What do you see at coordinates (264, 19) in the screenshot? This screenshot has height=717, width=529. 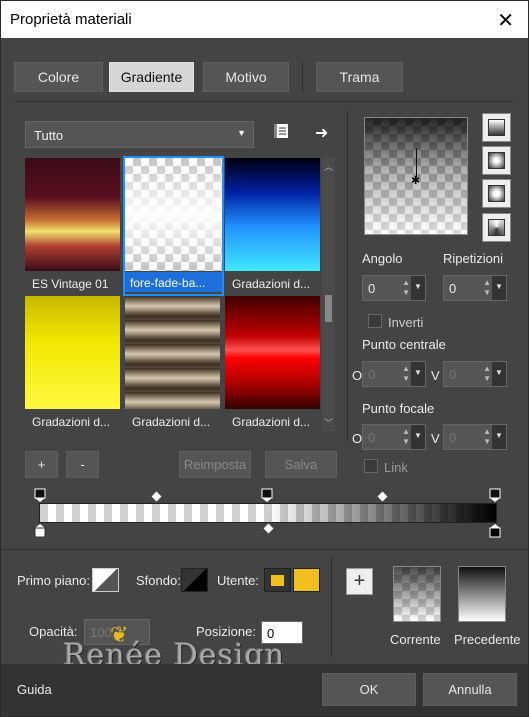 I see `title-bar: Proprietà materiali ✕` at bounding box center [264, 19].